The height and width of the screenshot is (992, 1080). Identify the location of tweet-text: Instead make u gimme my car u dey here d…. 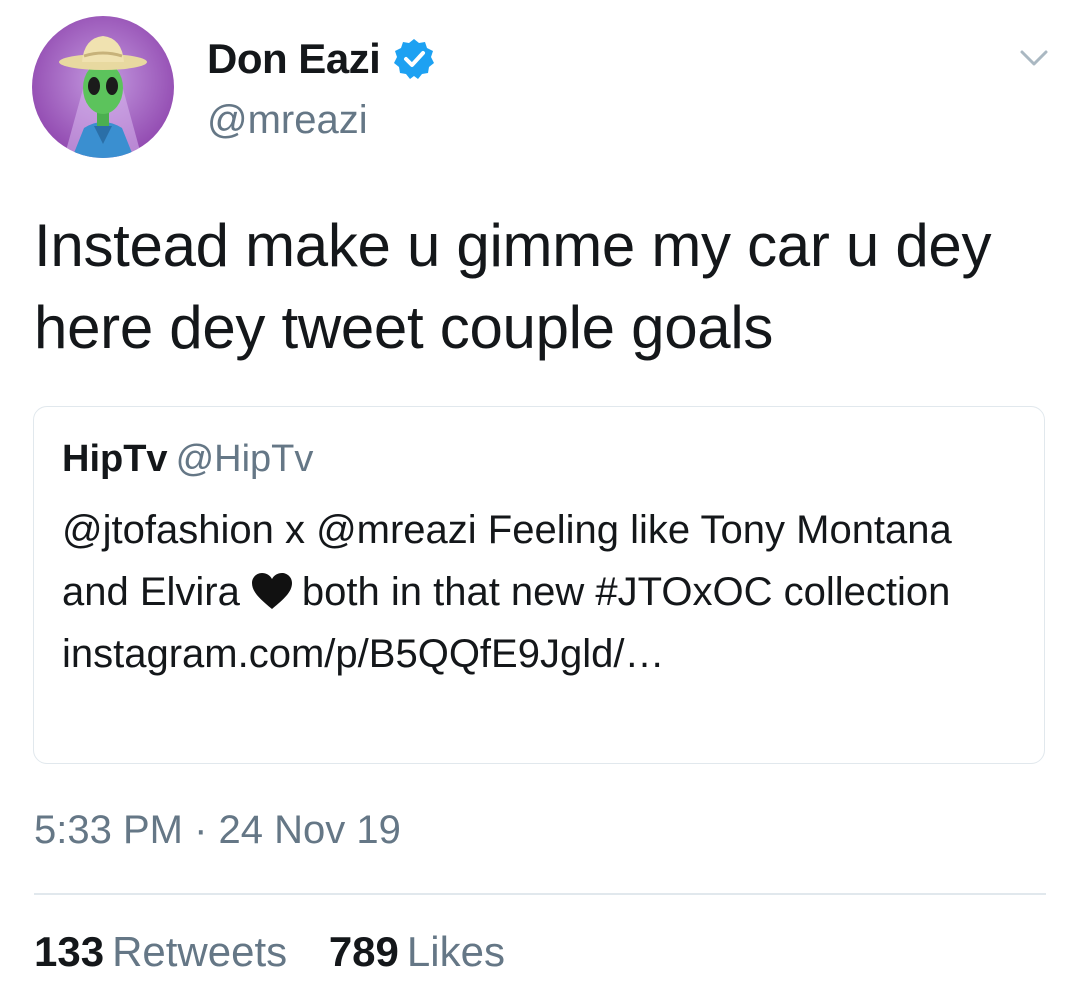
(513, 286).